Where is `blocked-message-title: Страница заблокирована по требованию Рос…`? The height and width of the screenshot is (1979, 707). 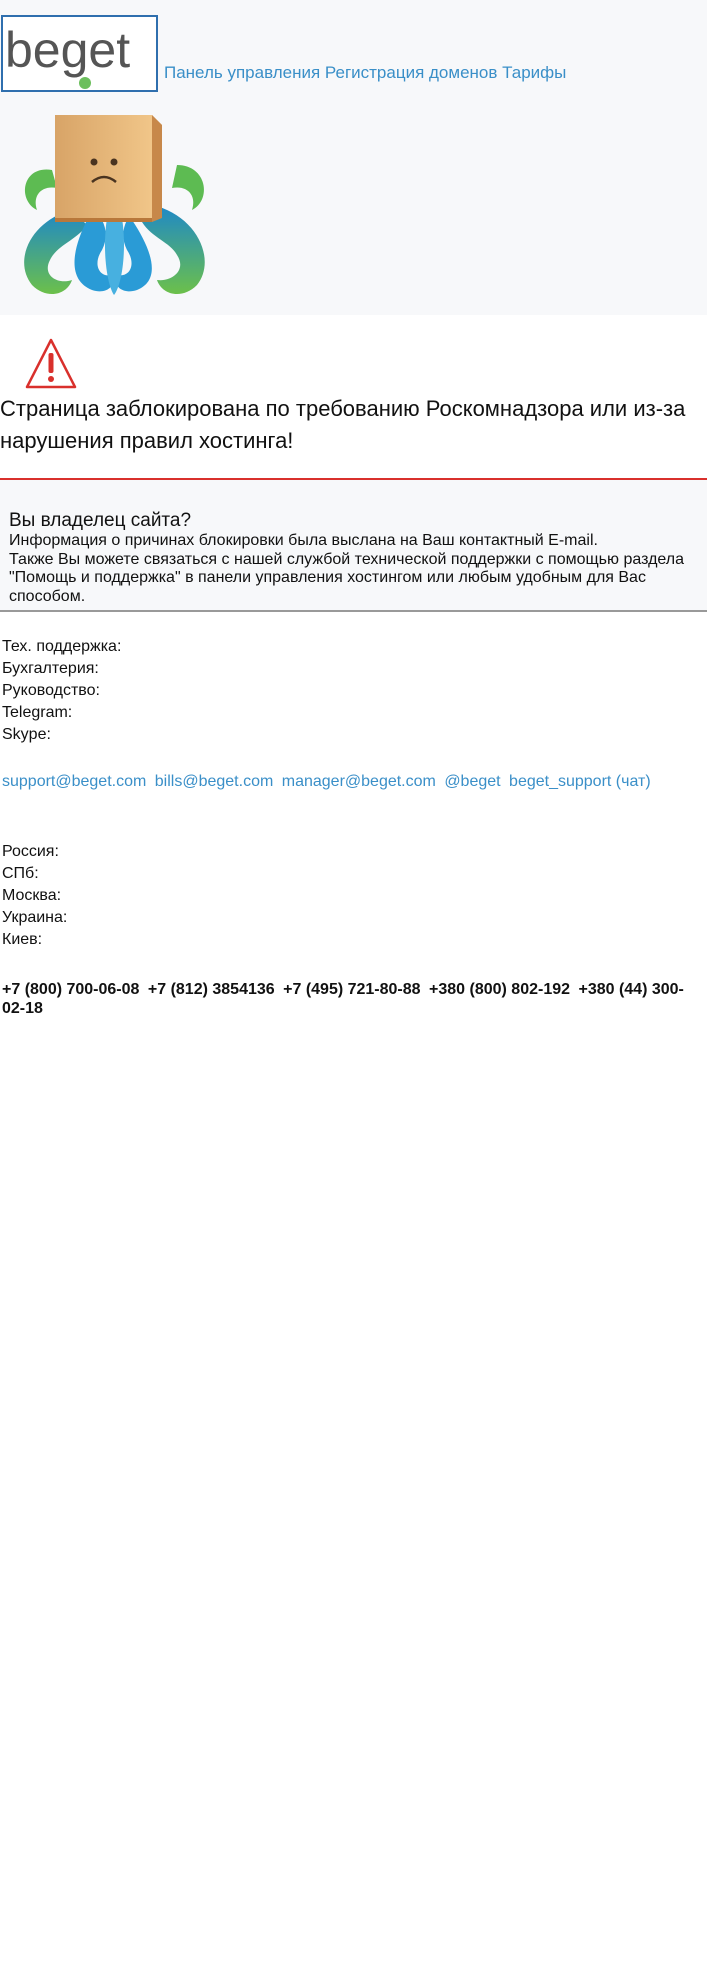 blocked-message-title: Страница заблокирована по требованию Рос… is located at coordinates (343, 424).